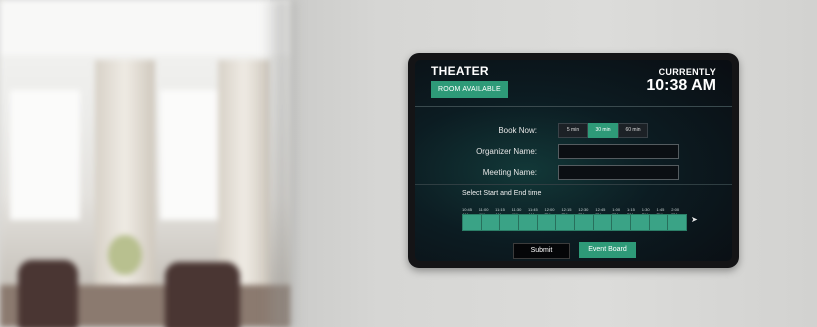 The height and width of the screenshot is (327, 817). What do you see at coordinates (618, 172) in the screenshot?
I see `meeting-name-input` at bounding box center [618, 172].